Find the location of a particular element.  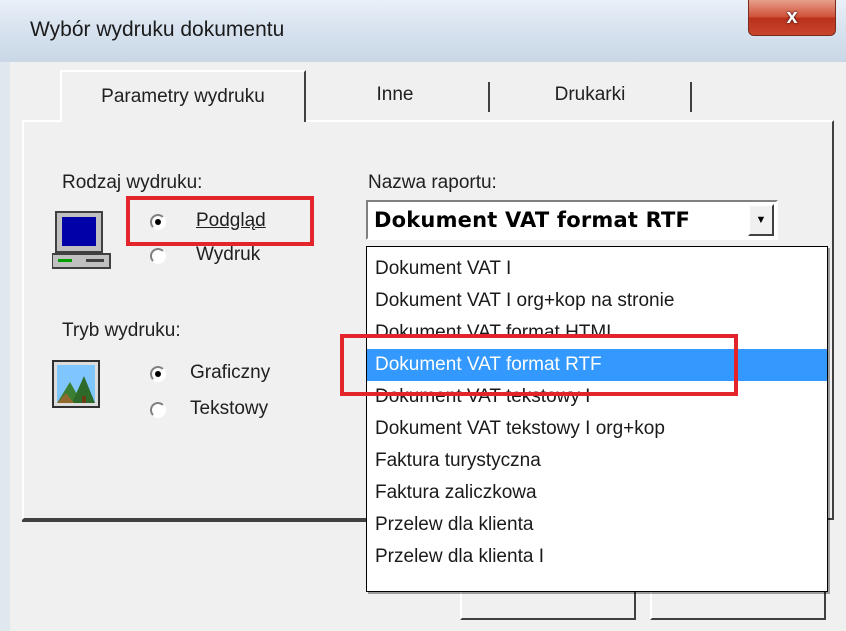

tab-drukarki: Drukarki is located at coordinates (590, 95).